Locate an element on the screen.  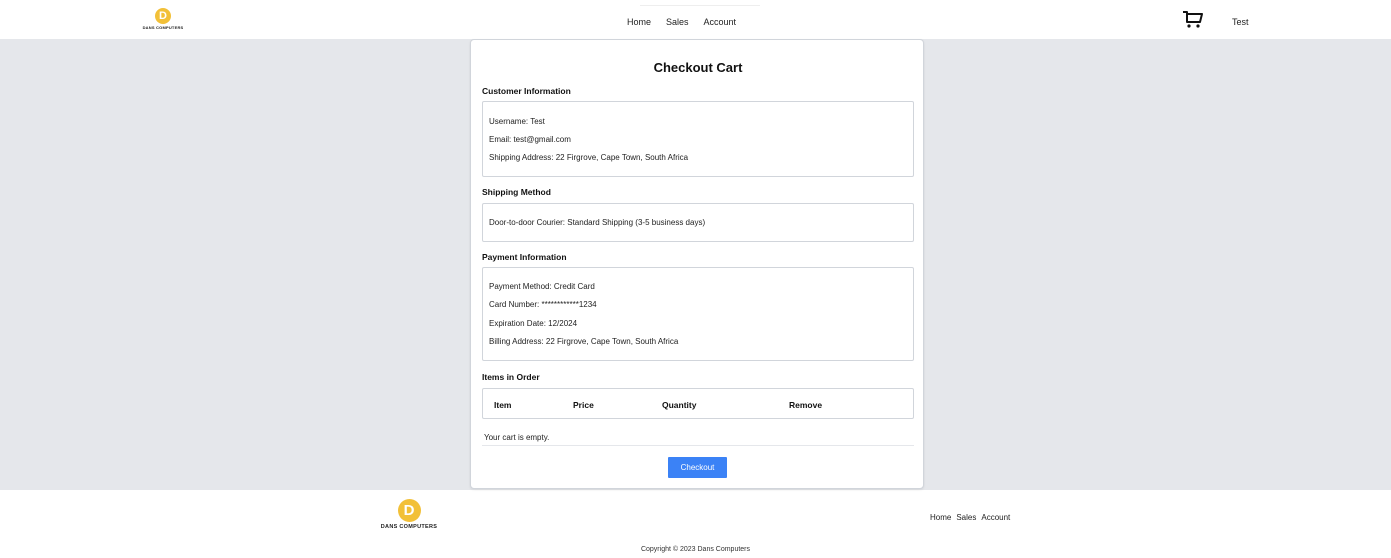
column-item: Item is located at coordinates (503, 405).